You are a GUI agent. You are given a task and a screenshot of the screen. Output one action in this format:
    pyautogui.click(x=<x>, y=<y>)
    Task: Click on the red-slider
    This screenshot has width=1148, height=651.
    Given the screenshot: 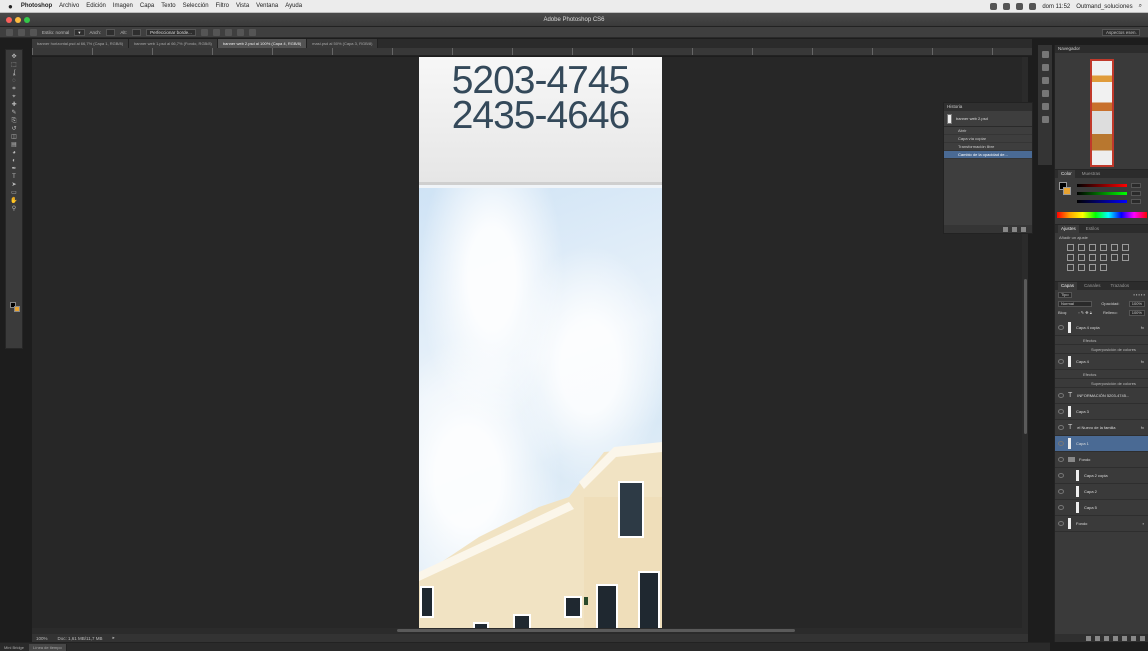 What is the action you would take?
    pyautogui.click(x=1102, y=185)
    